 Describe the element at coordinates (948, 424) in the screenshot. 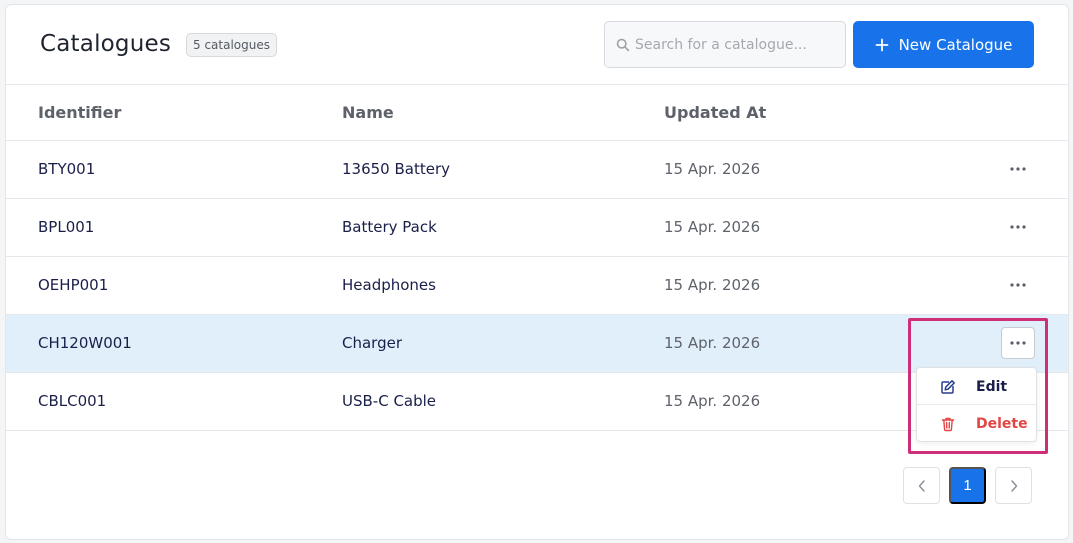

I see `trash-icon` at that location.